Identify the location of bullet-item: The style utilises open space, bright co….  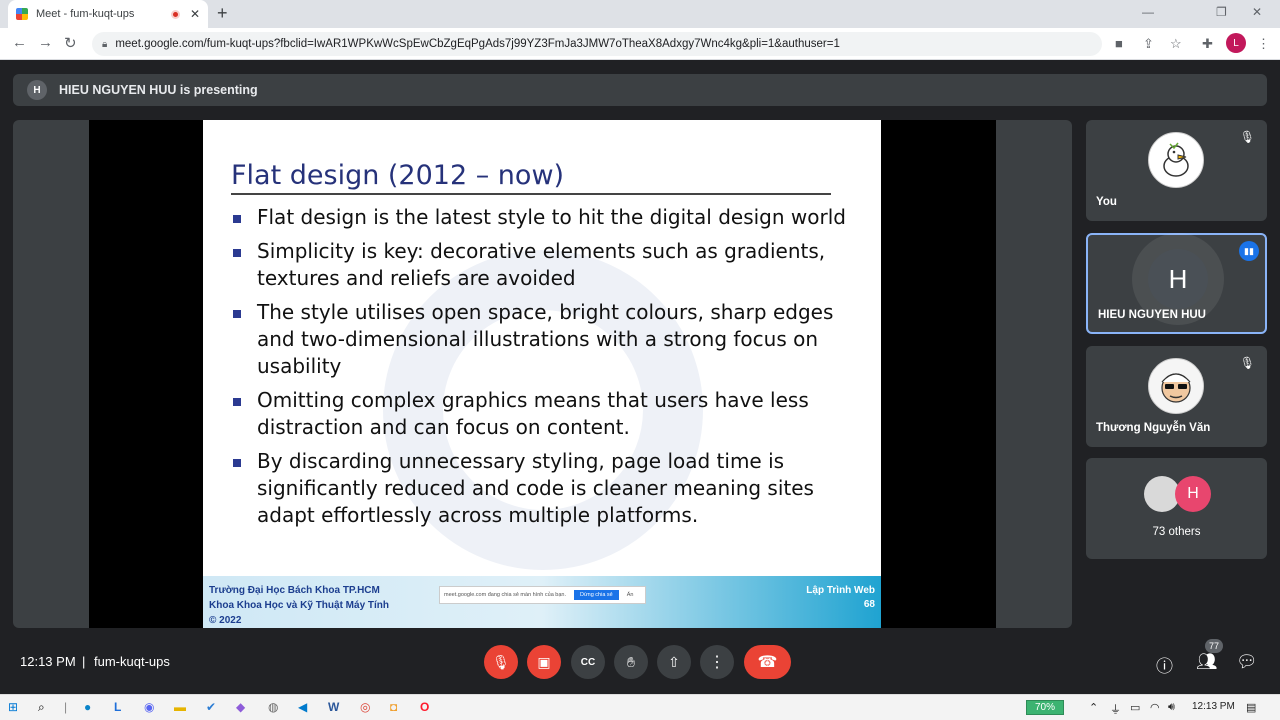
(546, 339).